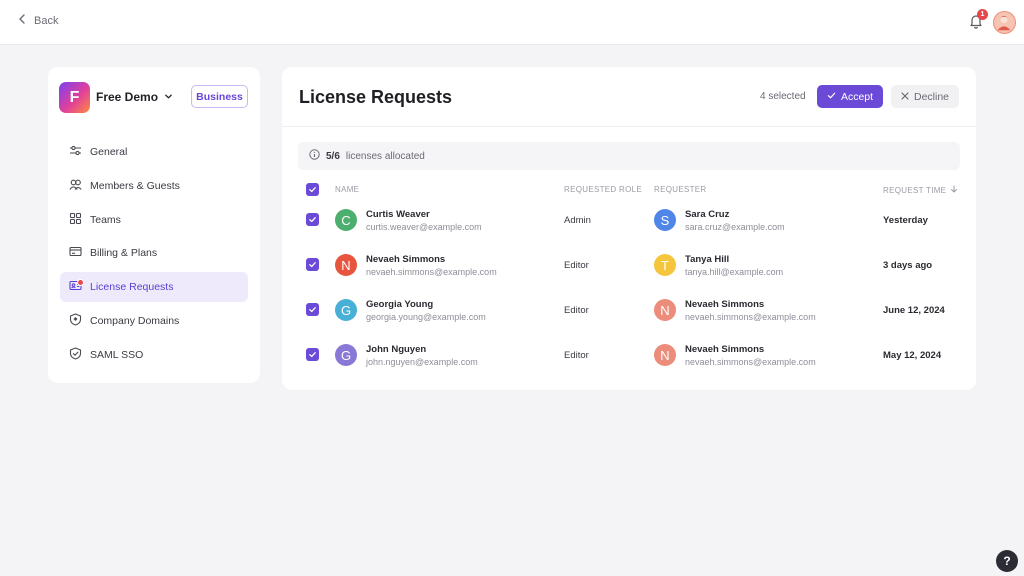 Image resolution: width=1024 pixels, height=576 pixels. I want to click on accept-button: Accept, so click(850, 96).